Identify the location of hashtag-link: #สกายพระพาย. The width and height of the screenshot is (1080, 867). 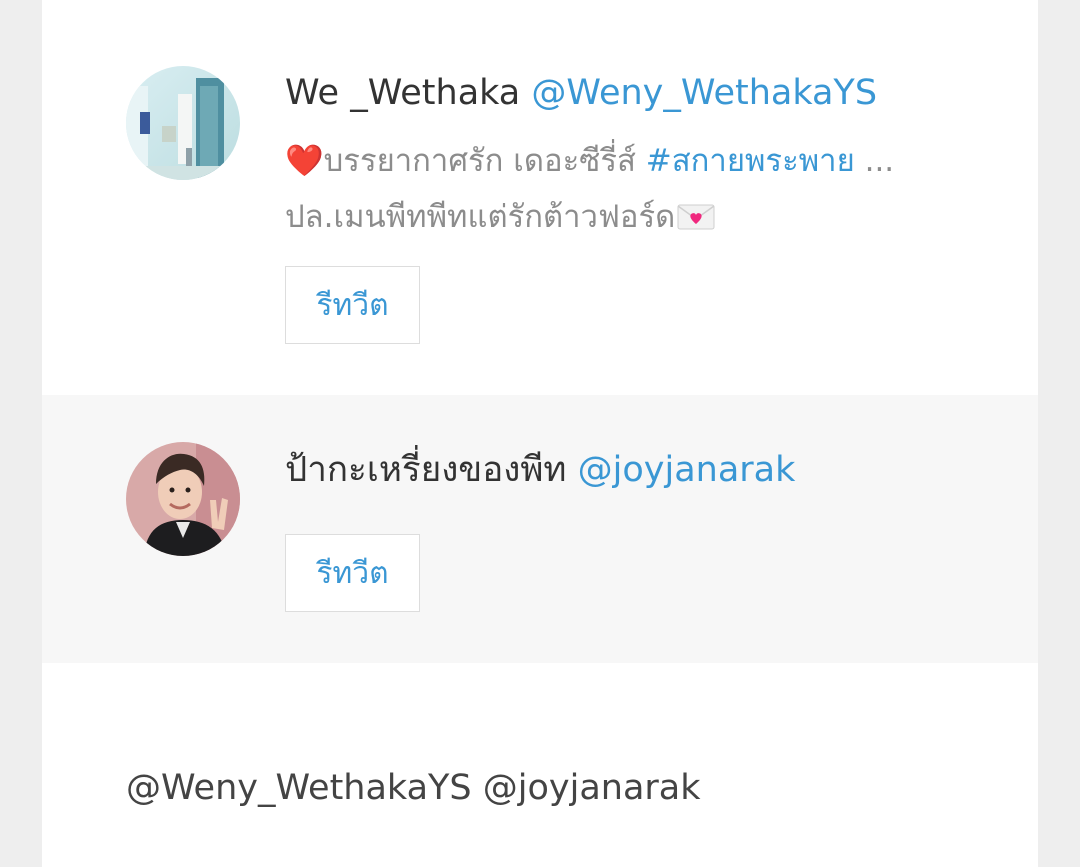
(750, 161).